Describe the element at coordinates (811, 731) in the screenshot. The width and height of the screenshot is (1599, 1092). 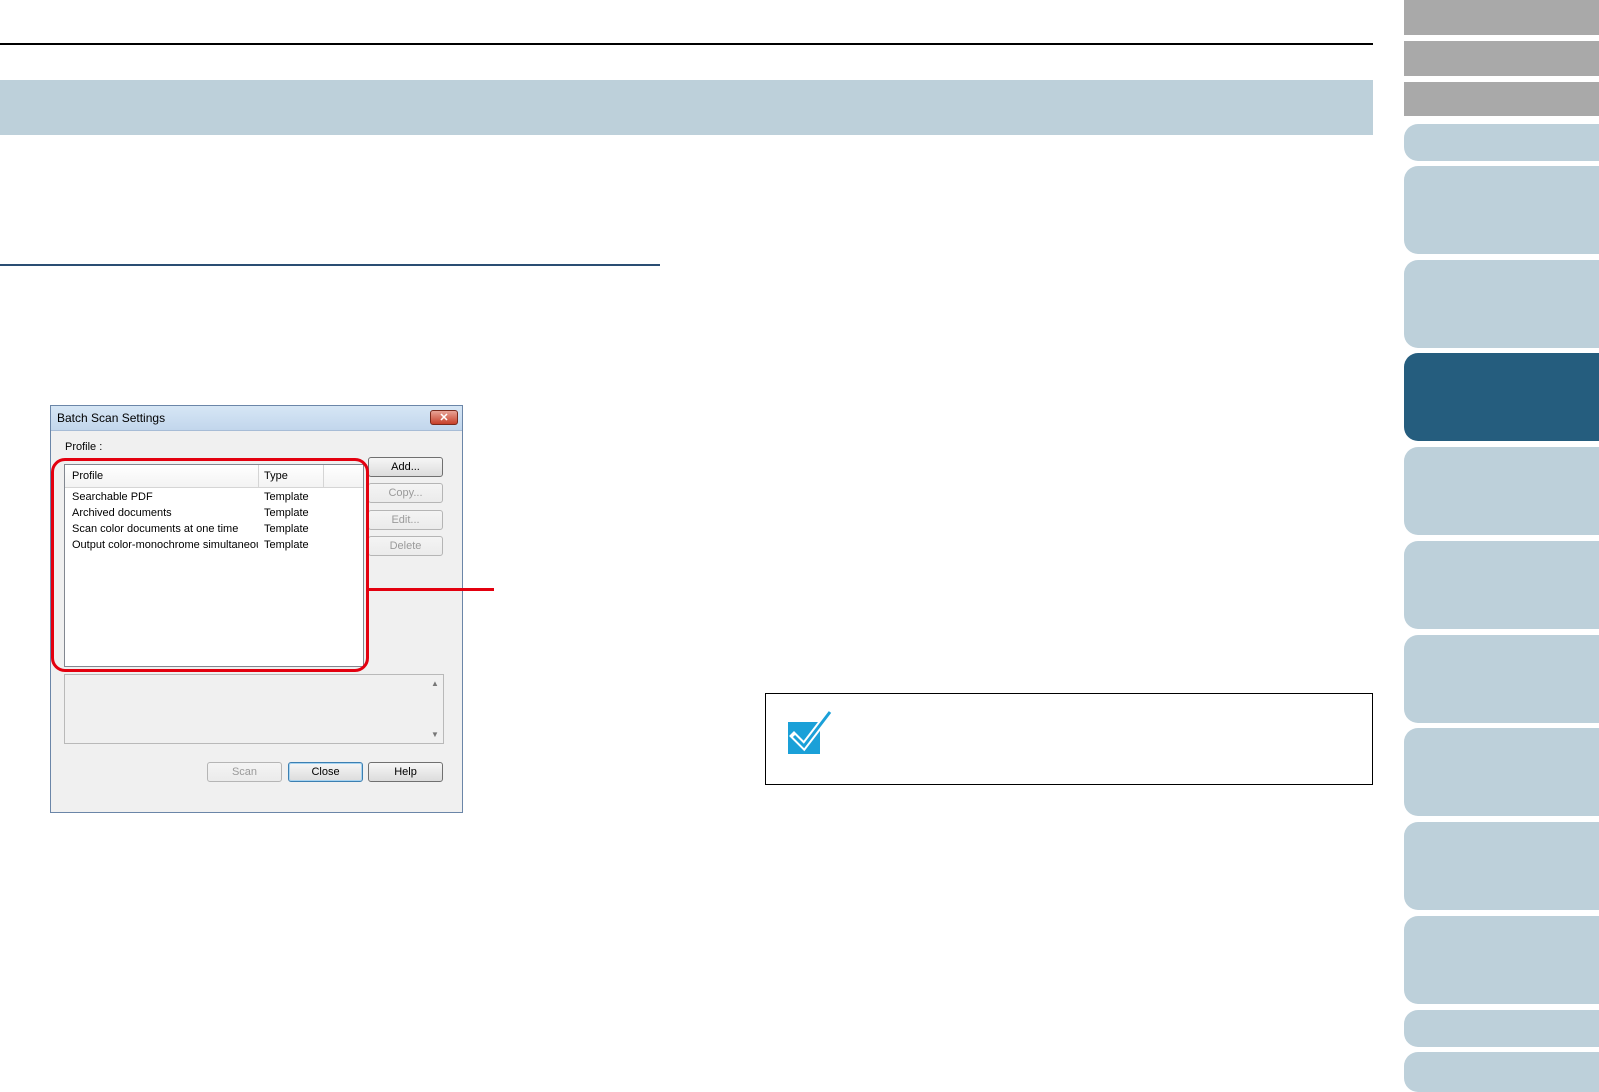
I see `check-icon` at that location.